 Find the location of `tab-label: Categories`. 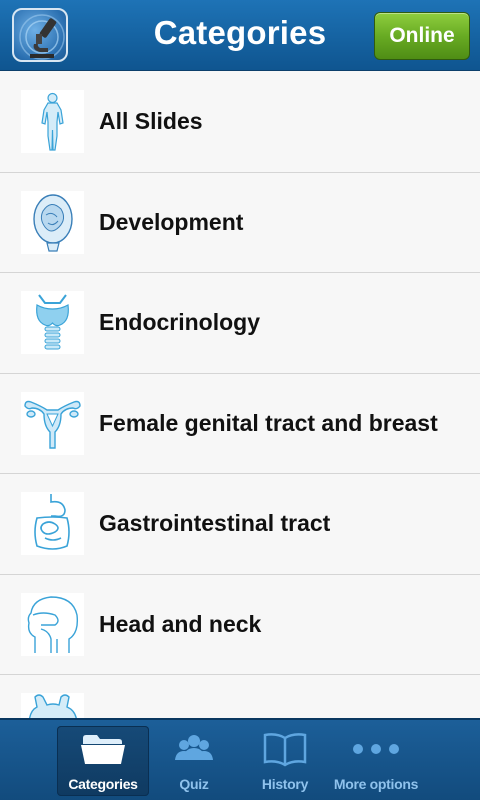

tab-label: Categories is located at coordinates (103, 784).